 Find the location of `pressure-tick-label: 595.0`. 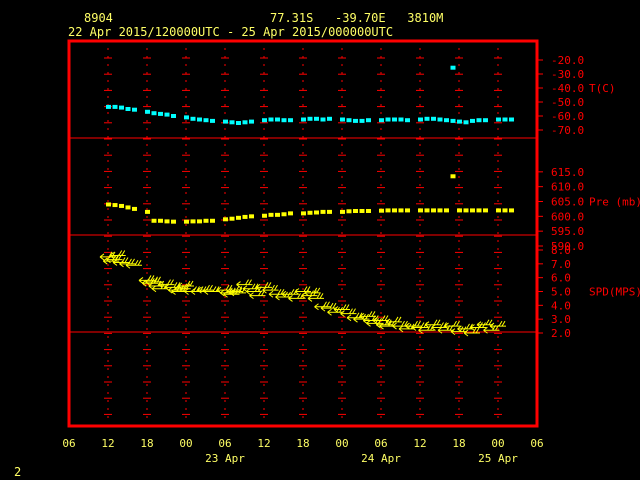

pressure-tick-label: 595.0 is located at coordinates (567, 231).